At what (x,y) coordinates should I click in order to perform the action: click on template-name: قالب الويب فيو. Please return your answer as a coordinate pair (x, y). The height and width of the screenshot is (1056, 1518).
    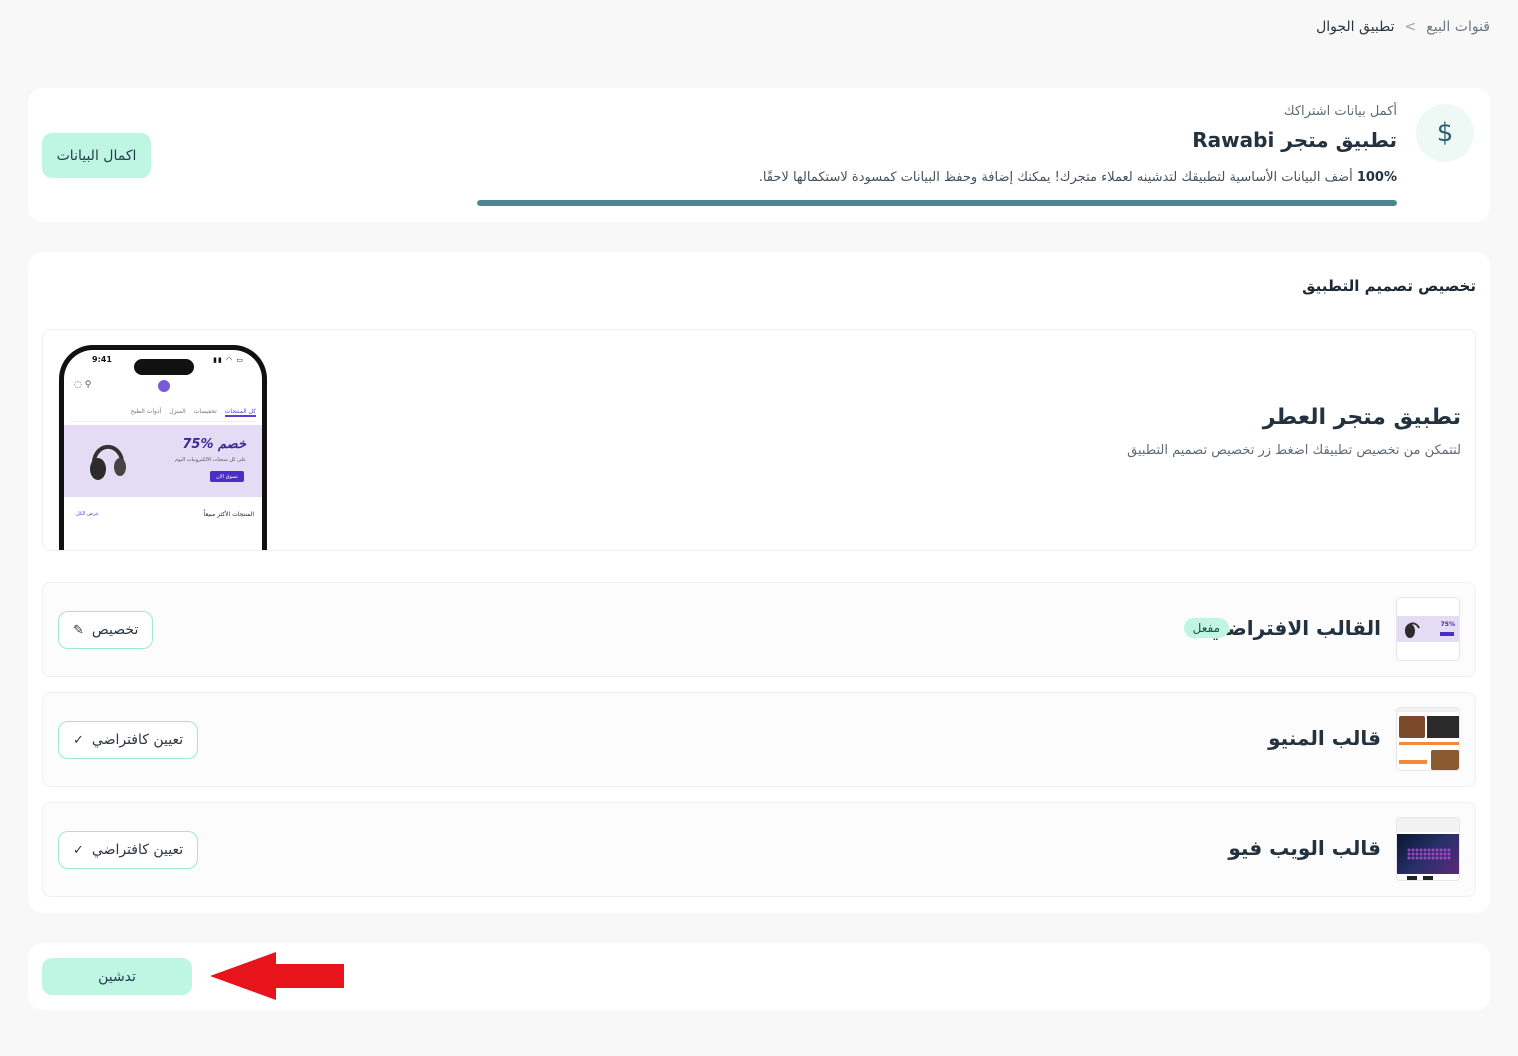
    Looking at the image, I should click on (1304, 848).